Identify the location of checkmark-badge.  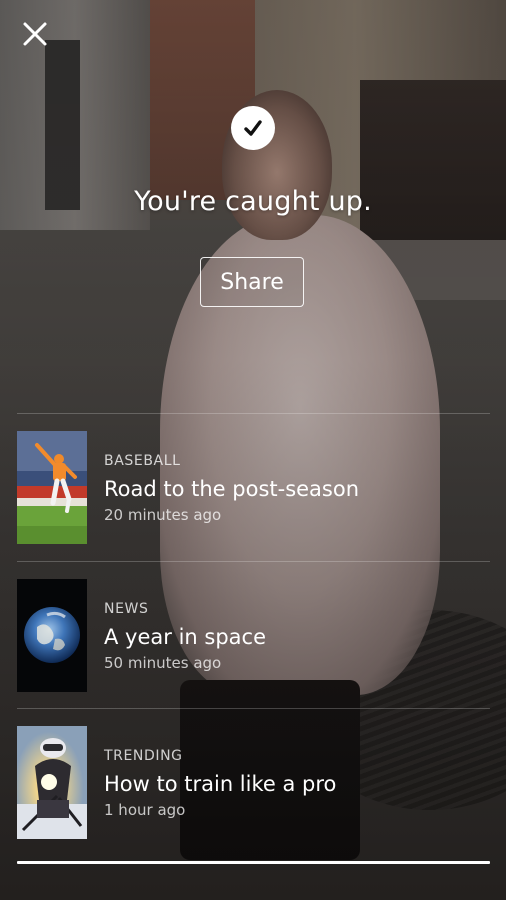
(253, 128).